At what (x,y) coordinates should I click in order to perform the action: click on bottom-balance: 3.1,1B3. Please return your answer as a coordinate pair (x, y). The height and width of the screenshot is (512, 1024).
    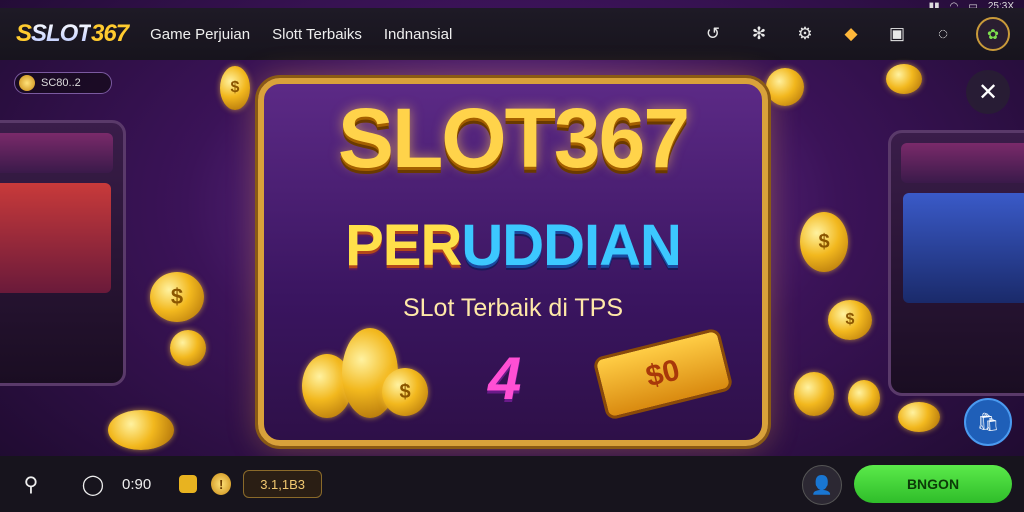
    Looking at the image, I should click on (283, 484).